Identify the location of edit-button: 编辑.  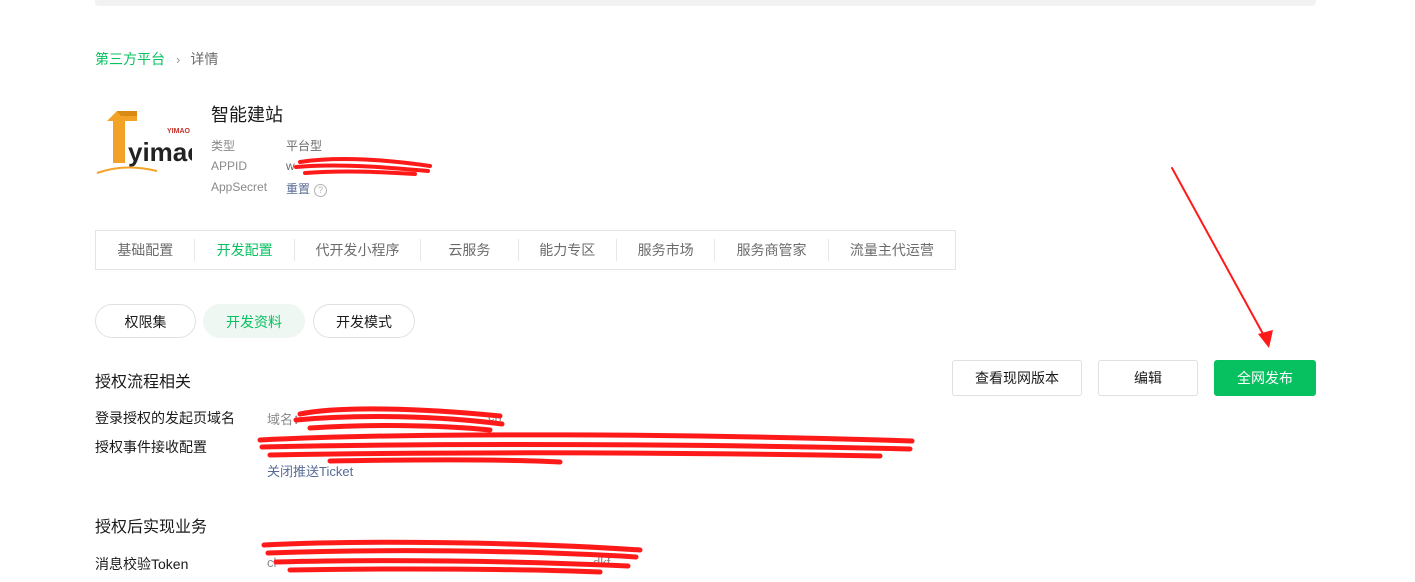
(1148, 378).